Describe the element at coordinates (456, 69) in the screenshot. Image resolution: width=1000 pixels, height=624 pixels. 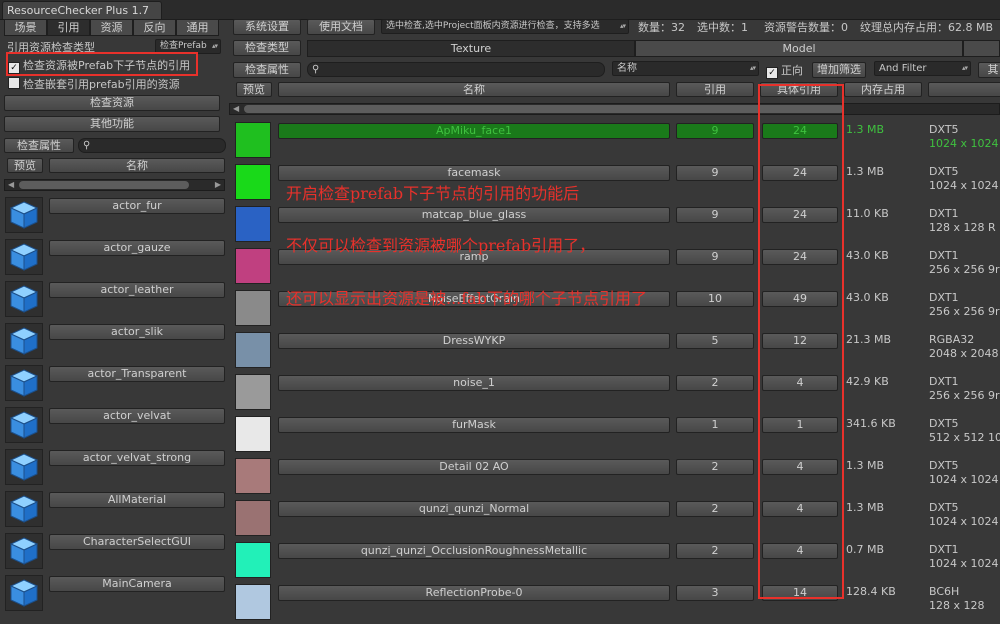
I see `right-search-input: ⚲` at that location.